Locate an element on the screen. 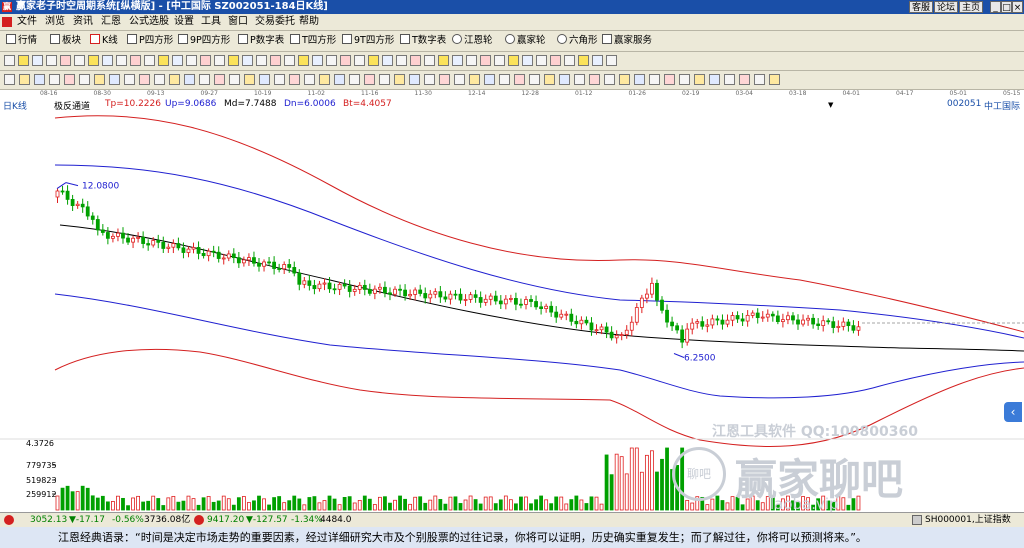 The image size is (1024, 548). minimize-button: _ is located at coordinates (995, 7).